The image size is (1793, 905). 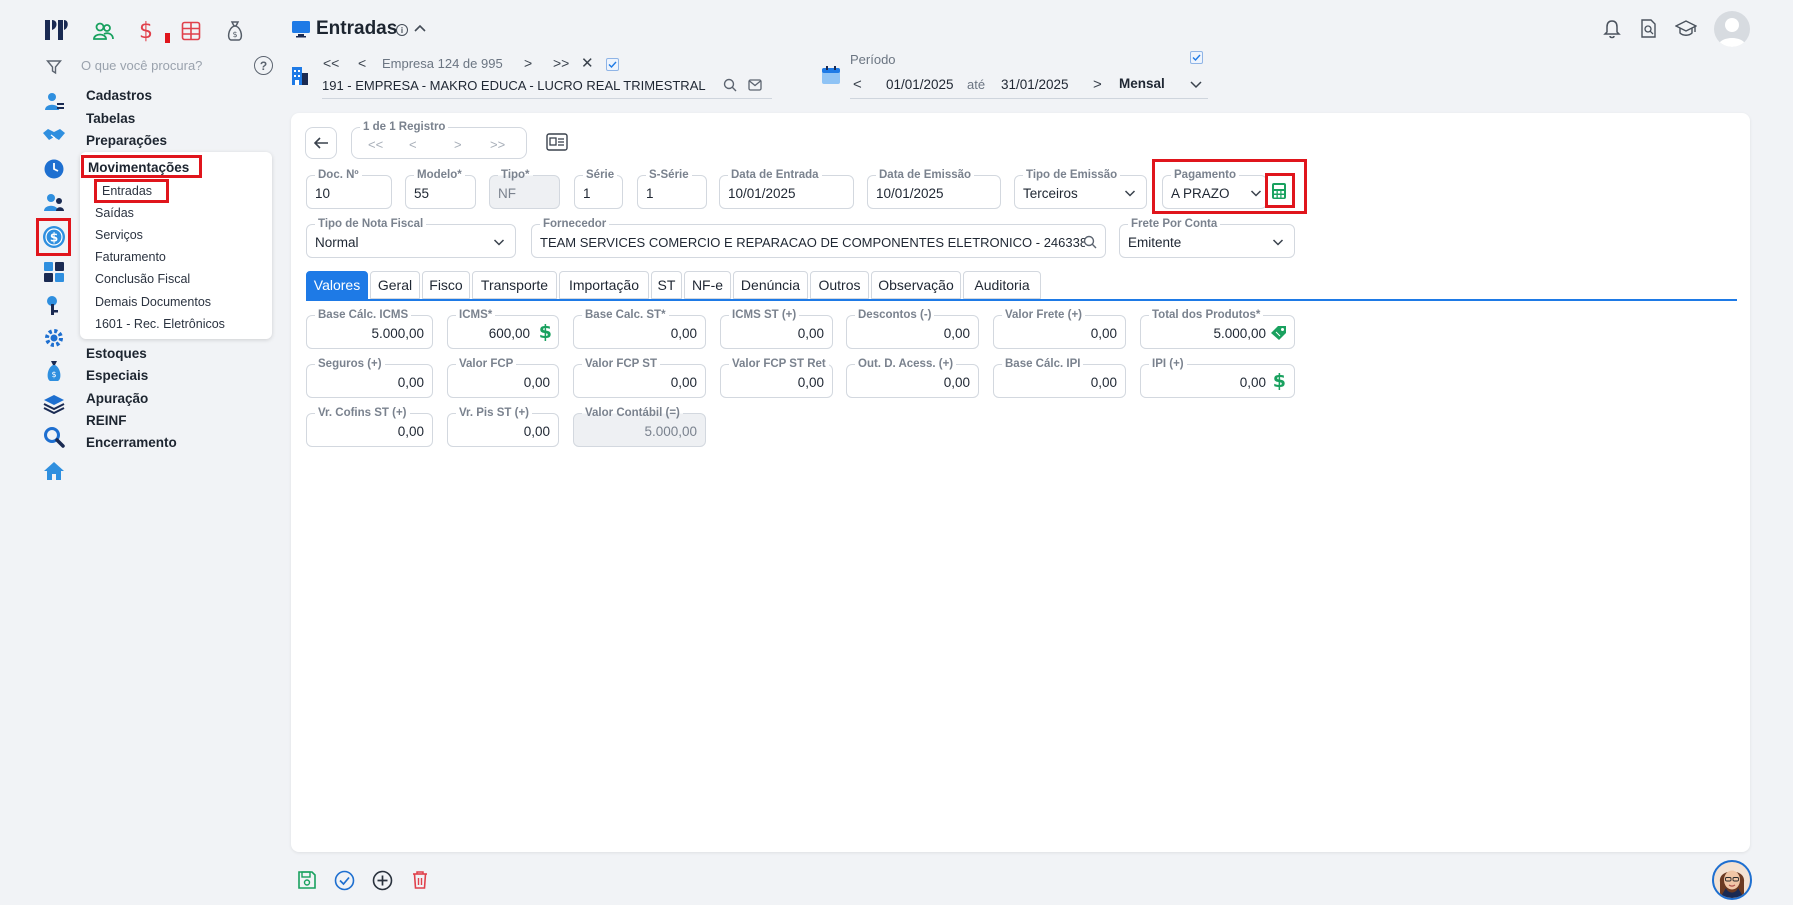 I want to click on modelo-field: Modelo* 55, so click(x=440, y=188).